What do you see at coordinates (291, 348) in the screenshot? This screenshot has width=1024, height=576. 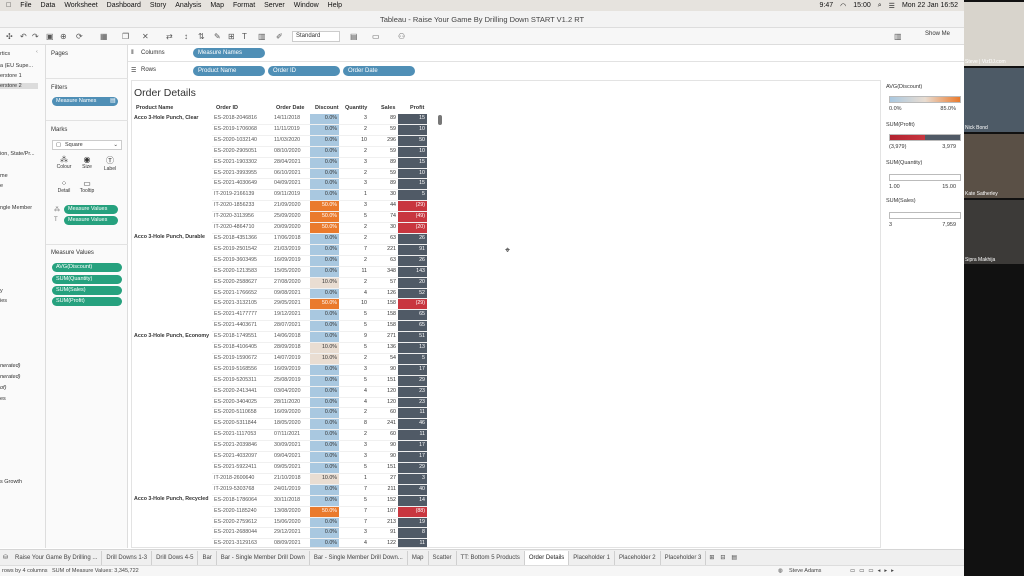 I see `order-date-cell: 28/09/2018` at bounding box center [291, 348].